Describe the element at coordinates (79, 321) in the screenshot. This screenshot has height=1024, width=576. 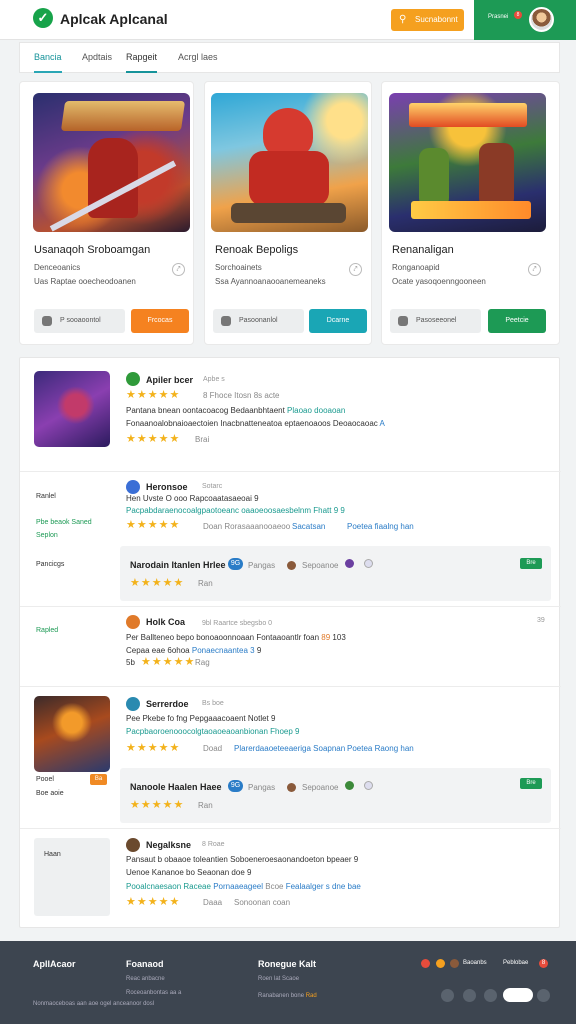
I see `secondary-button: P sooaoontol` at that location.